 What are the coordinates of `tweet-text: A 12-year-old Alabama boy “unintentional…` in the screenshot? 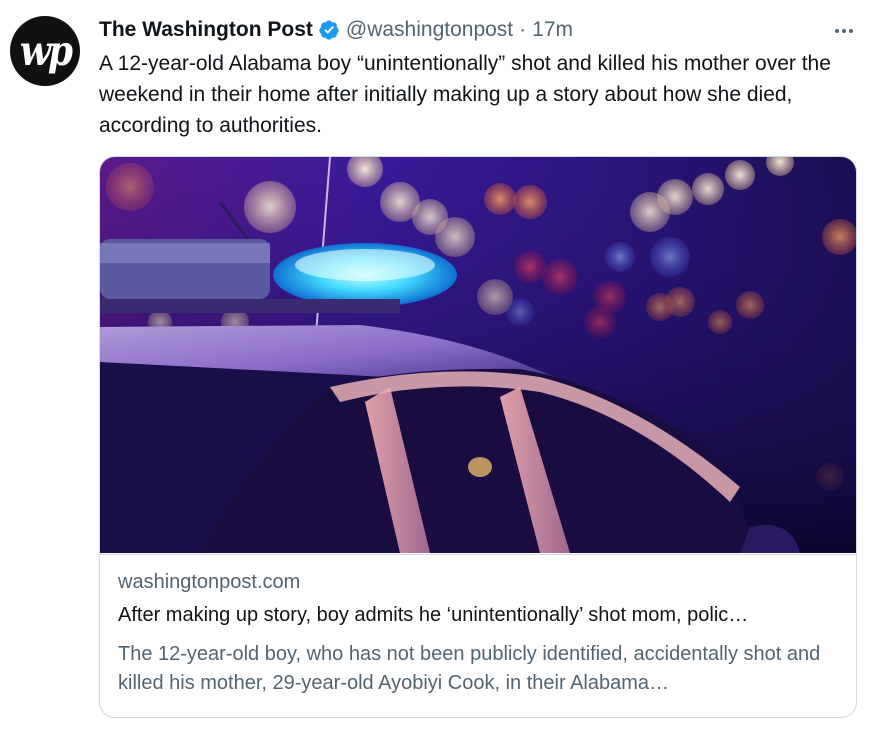 It's located at (465, 94).